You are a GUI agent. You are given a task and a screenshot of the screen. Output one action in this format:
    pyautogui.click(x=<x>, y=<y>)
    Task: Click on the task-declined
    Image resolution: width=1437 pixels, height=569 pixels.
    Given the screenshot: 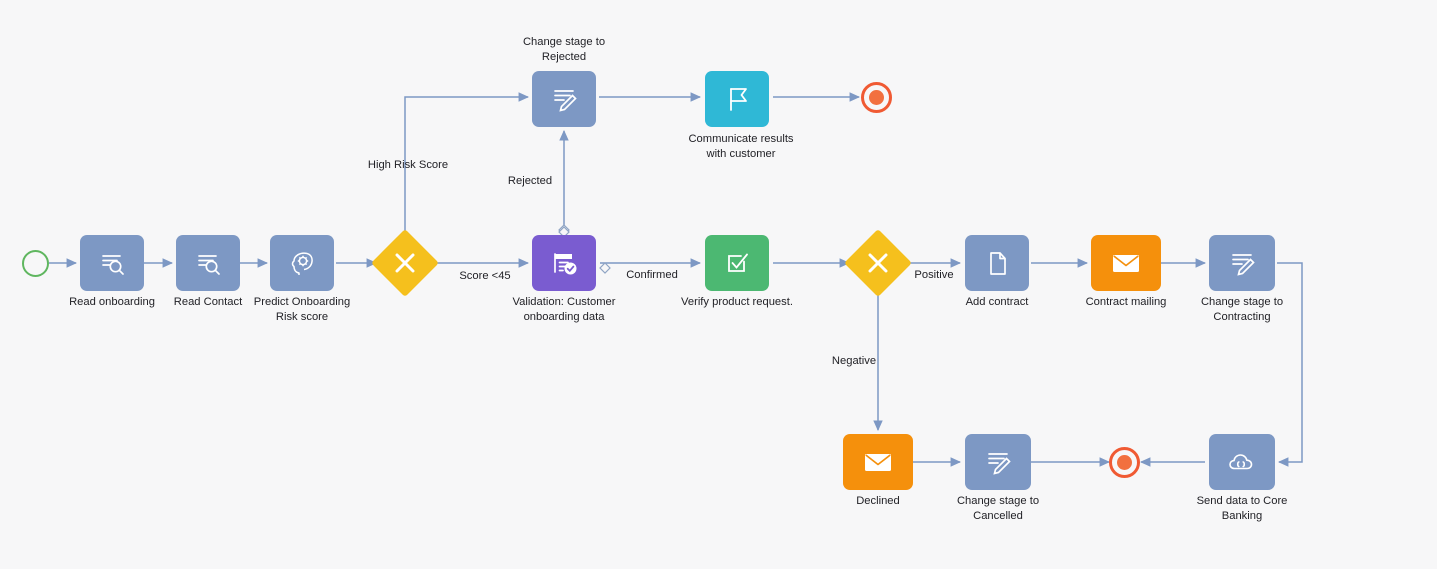 What is the action you would take?
    pyautogui.click(x=878, y=462)
    